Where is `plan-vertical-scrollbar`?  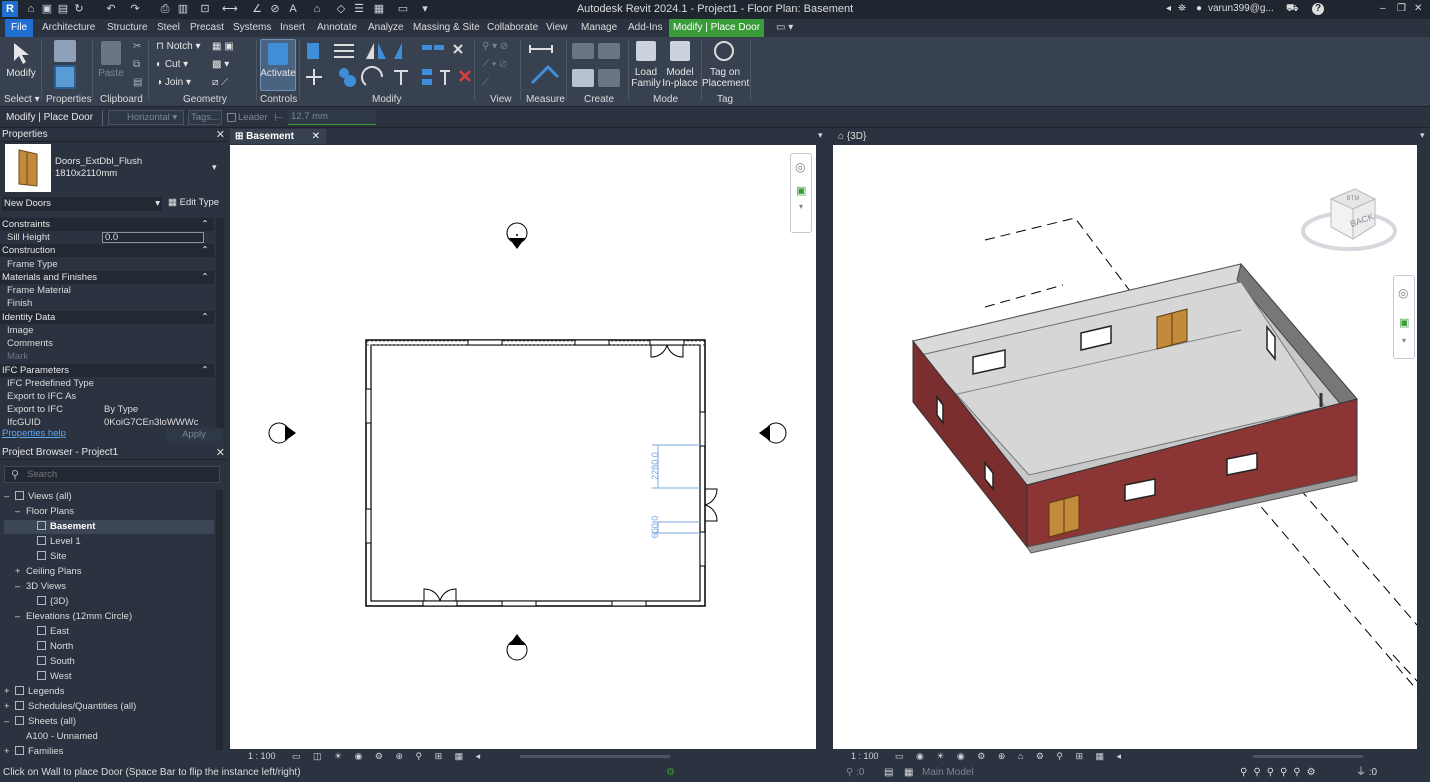
plan-vertical-scrollbar is located at coordinates (821, 447).